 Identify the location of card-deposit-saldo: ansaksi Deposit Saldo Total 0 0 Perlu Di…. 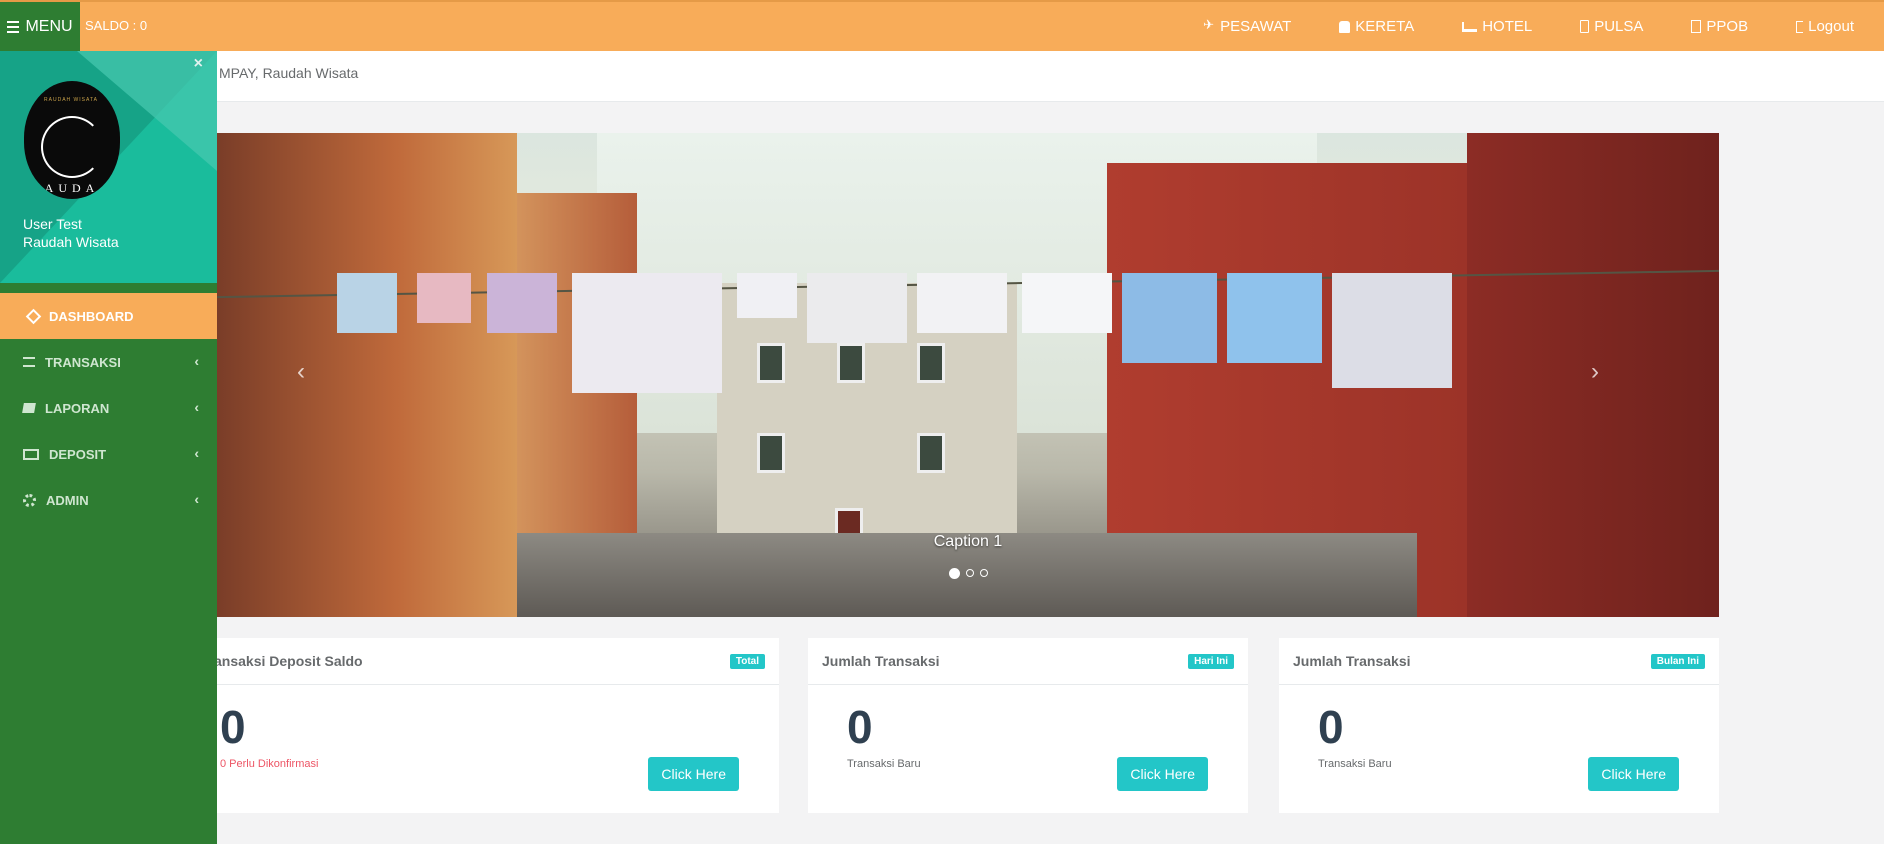
(496, 725).